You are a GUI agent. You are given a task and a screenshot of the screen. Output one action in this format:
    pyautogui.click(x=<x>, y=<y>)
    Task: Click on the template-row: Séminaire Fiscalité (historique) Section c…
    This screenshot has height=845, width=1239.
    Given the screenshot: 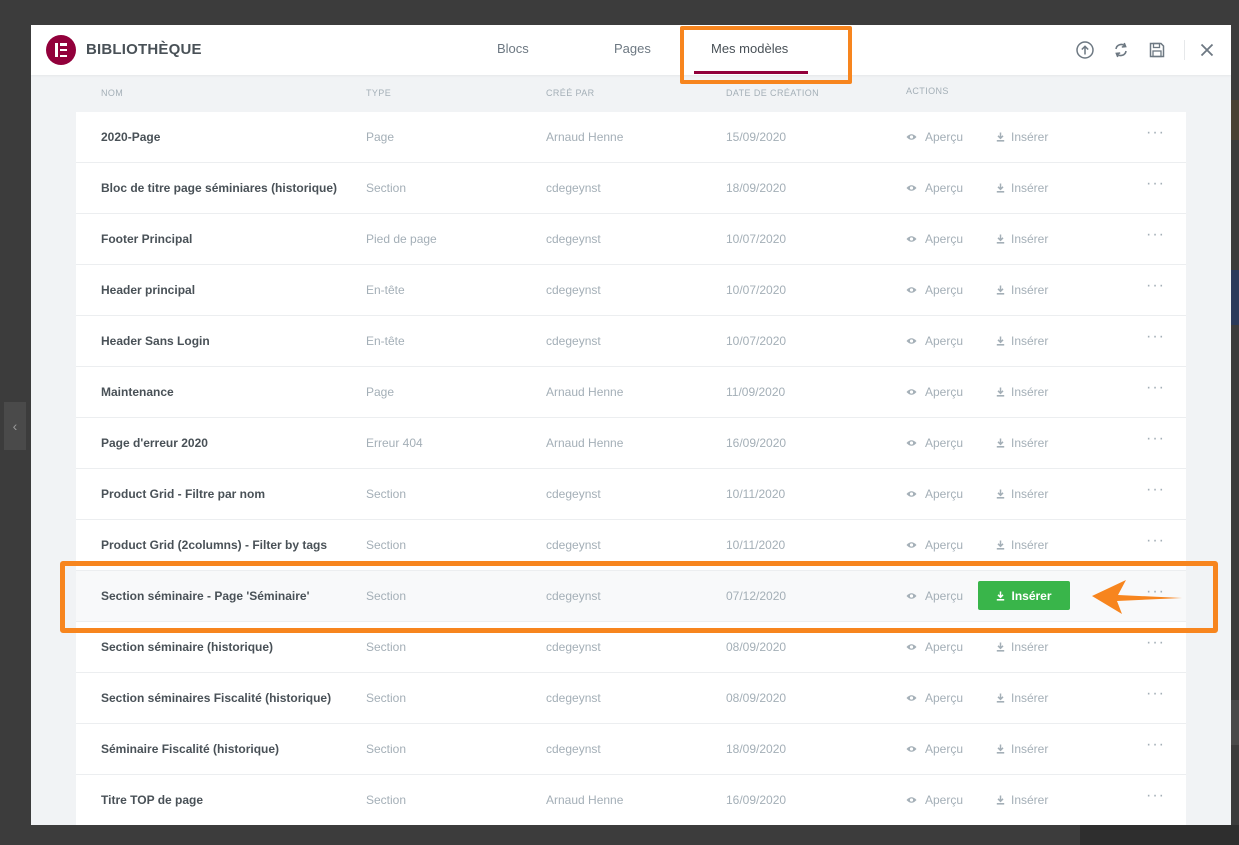 What is the action you would take?
    pyautogui.click(x=631, y=749)
    